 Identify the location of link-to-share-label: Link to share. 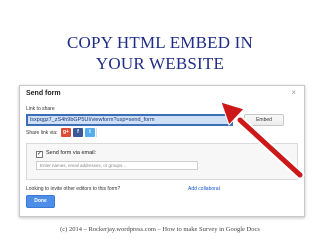
(40, 109).